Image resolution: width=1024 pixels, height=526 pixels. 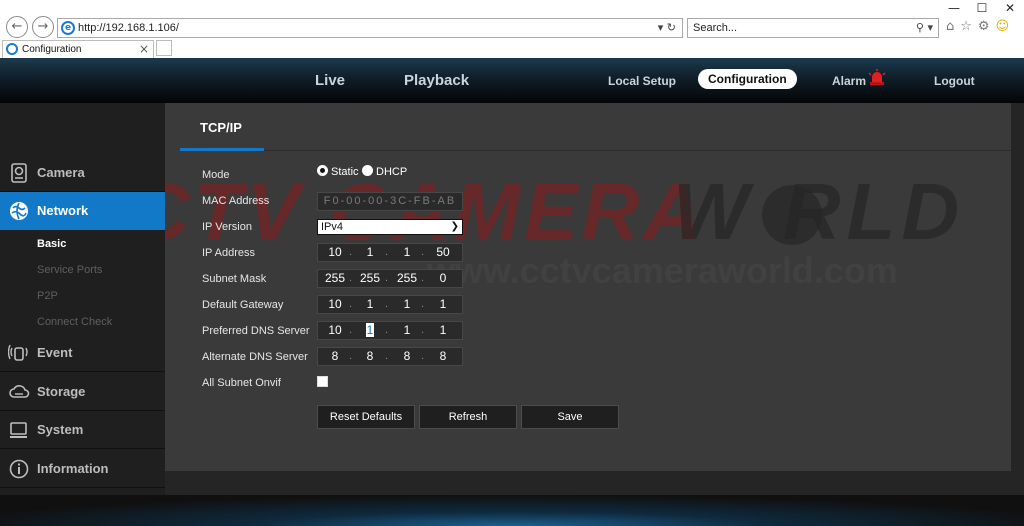 I want to click on sidebar-subitem-connect-check: Connect Check, so click(x=74, y=322).